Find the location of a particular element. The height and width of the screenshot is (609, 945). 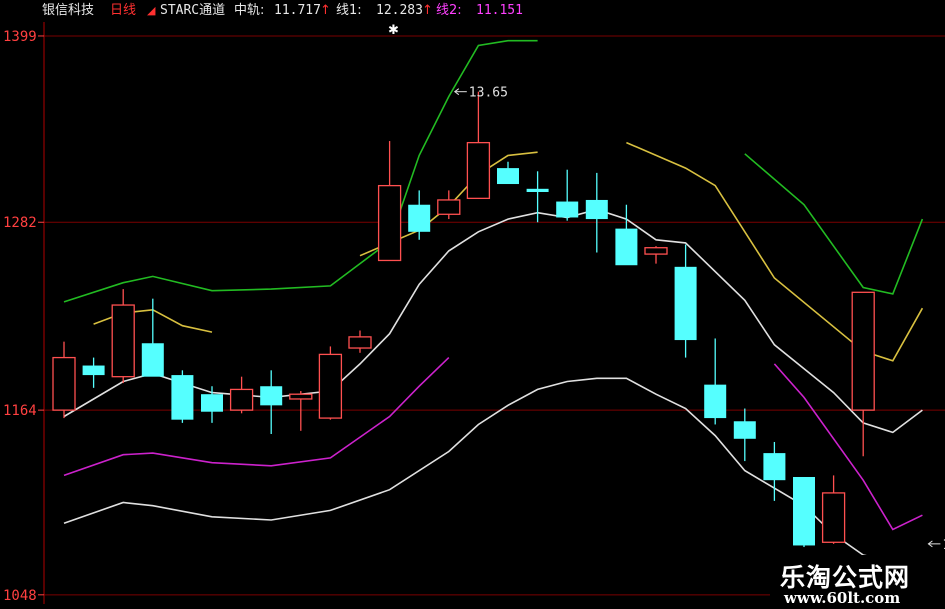

annotation-label: 13.65 is located at coordinates (488, 93).